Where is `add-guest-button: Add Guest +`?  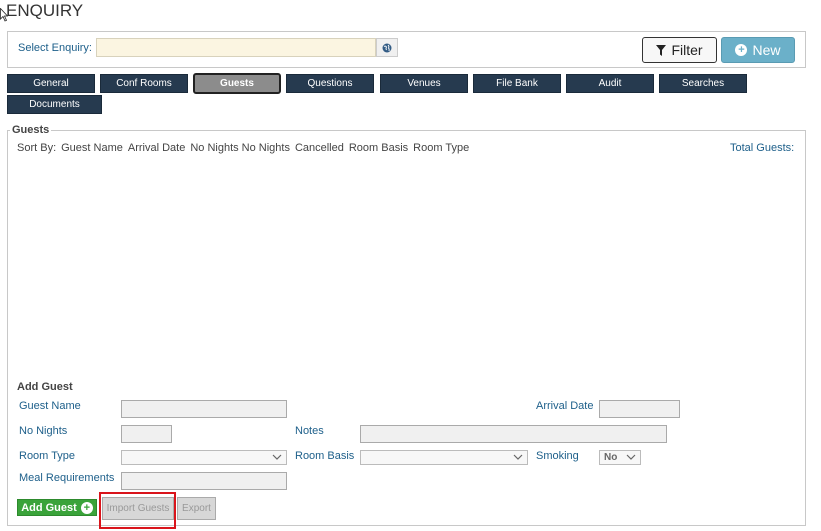
add-guest-button: Add Guest + is located at coordinates (57, 507).